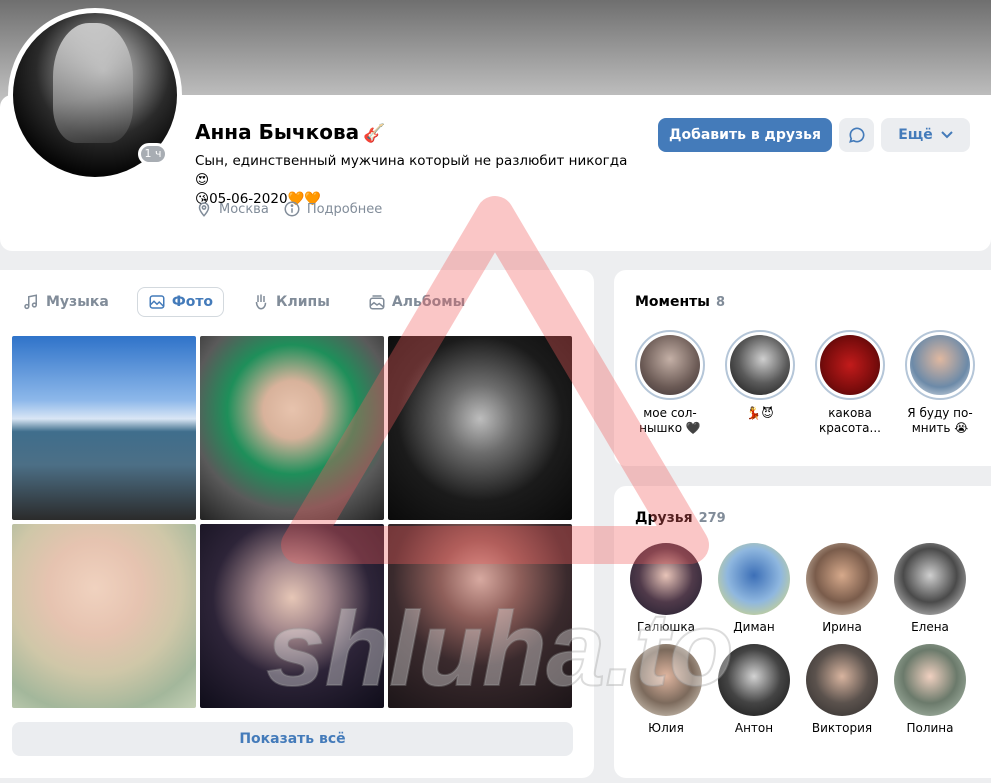 This screenshot has height=783, width=991. I want to click on moments-title: Моменты, so click(672, 302).